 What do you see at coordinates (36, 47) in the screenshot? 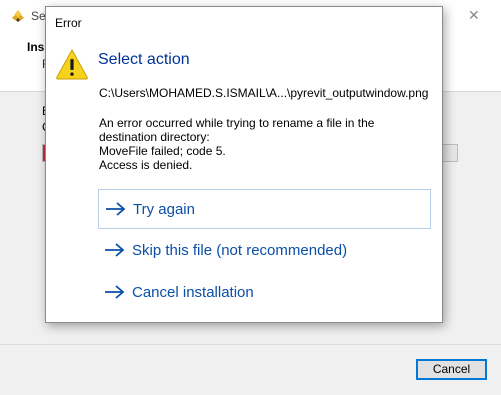
I see `installer-heading: Ins` at bounding box center [36, 47].